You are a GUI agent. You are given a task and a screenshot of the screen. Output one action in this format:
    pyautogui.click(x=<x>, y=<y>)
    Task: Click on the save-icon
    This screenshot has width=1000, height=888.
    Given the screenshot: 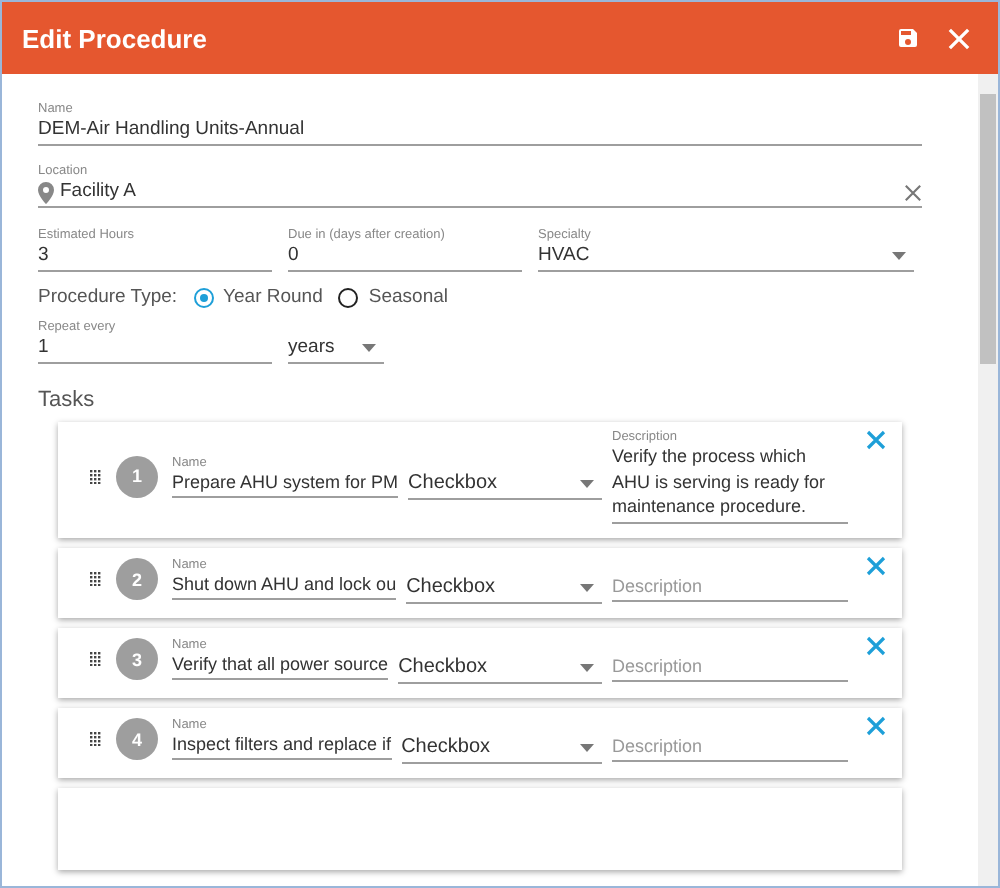 What is the action you would take?
    pyautogui.click(x=908, y=38)
    